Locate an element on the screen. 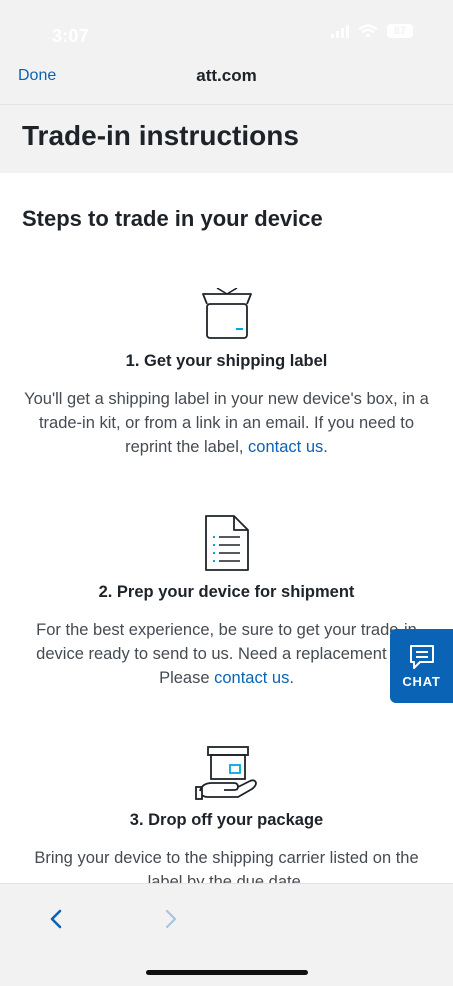  chevron-right-icon is located at coordinates (171, 919).